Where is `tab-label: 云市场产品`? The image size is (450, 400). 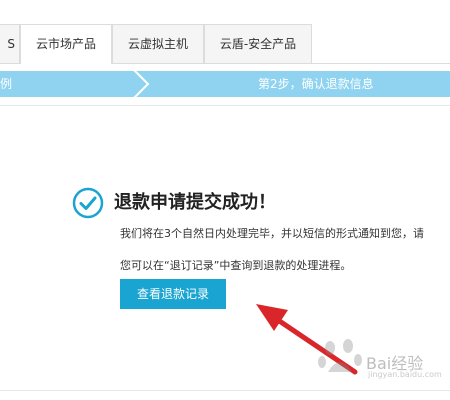 tab-label: 云市场产品 is located at coordinates (65, 44).